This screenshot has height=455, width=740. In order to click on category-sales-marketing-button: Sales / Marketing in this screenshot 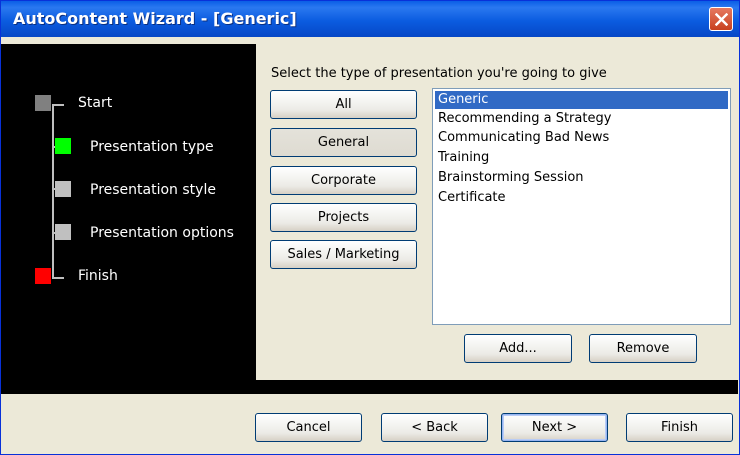, I will do `click(343, 254)`.